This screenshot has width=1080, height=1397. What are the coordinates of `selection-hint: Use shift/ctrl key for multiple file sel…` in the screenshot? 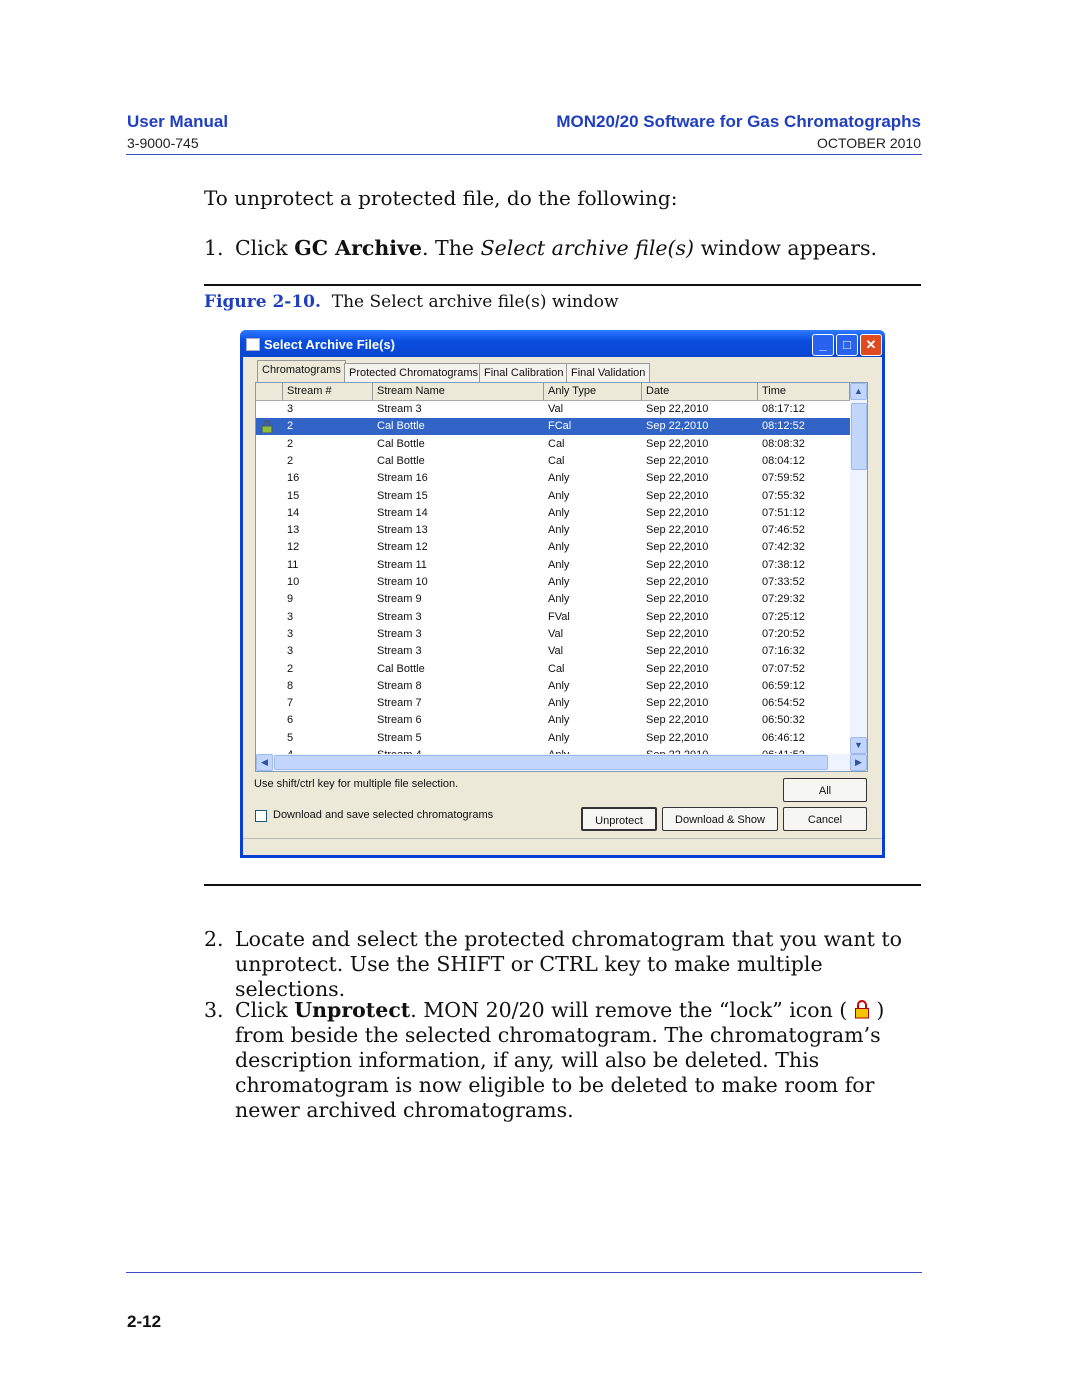 It's located at (356, 784).